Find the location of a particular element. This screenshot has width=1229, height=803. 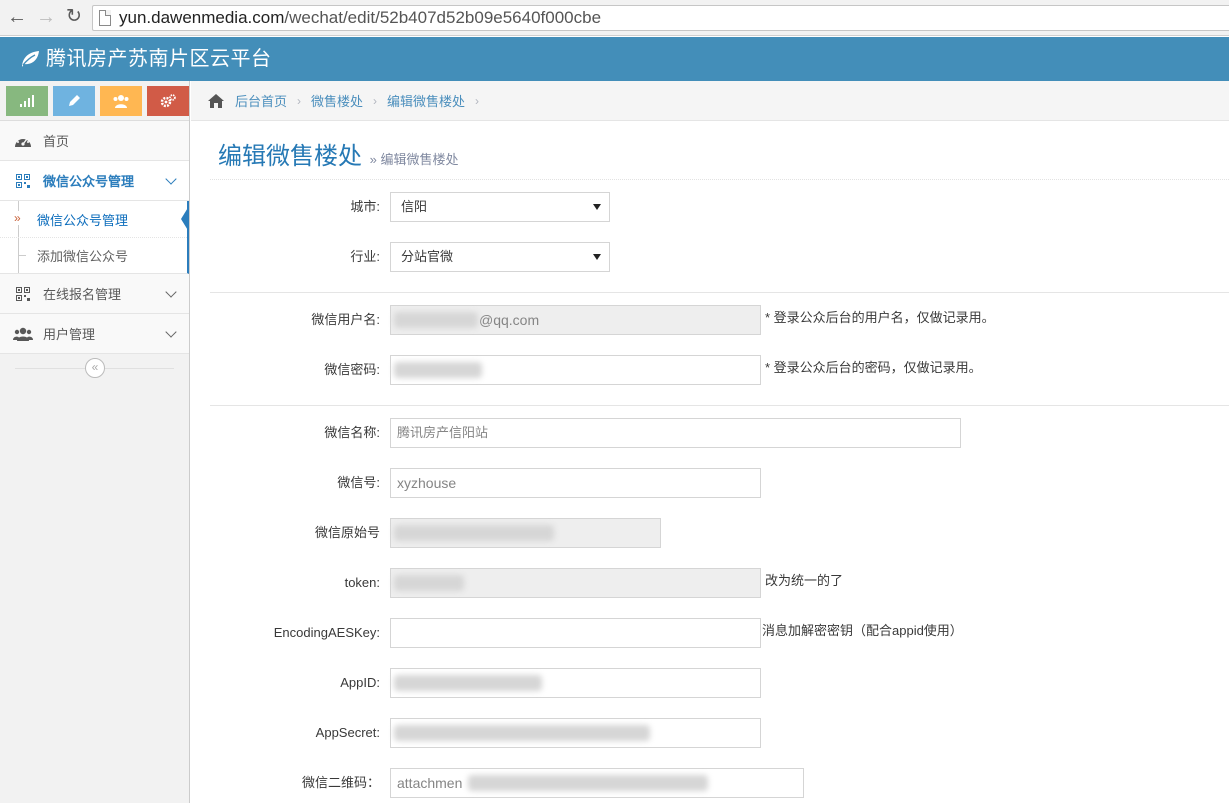

city-select-value: 信阳 is located at coordinates (414, 206).